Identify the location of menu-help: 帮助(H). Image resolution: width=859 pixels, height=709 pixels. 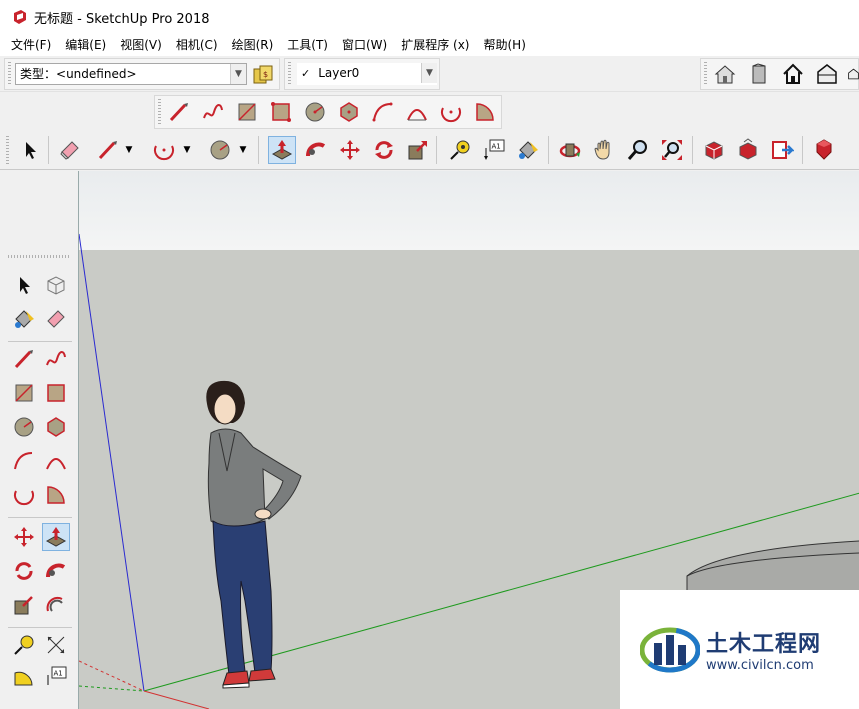
(504, 45).